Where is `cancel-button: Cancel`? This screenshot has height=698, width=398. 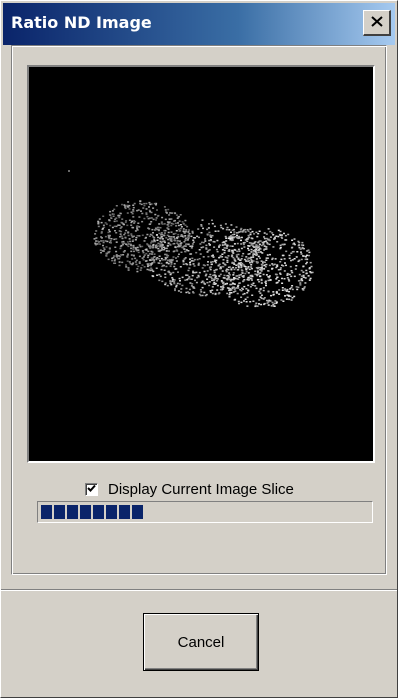
cancel-button: Cancel is located at coordinates (201, 642).